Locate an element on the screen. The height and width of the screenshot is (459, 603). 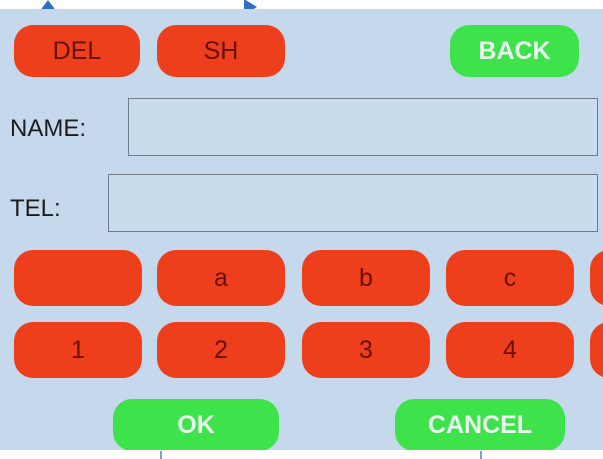
del-button-label: DEL is located at coordinates (77, 50).